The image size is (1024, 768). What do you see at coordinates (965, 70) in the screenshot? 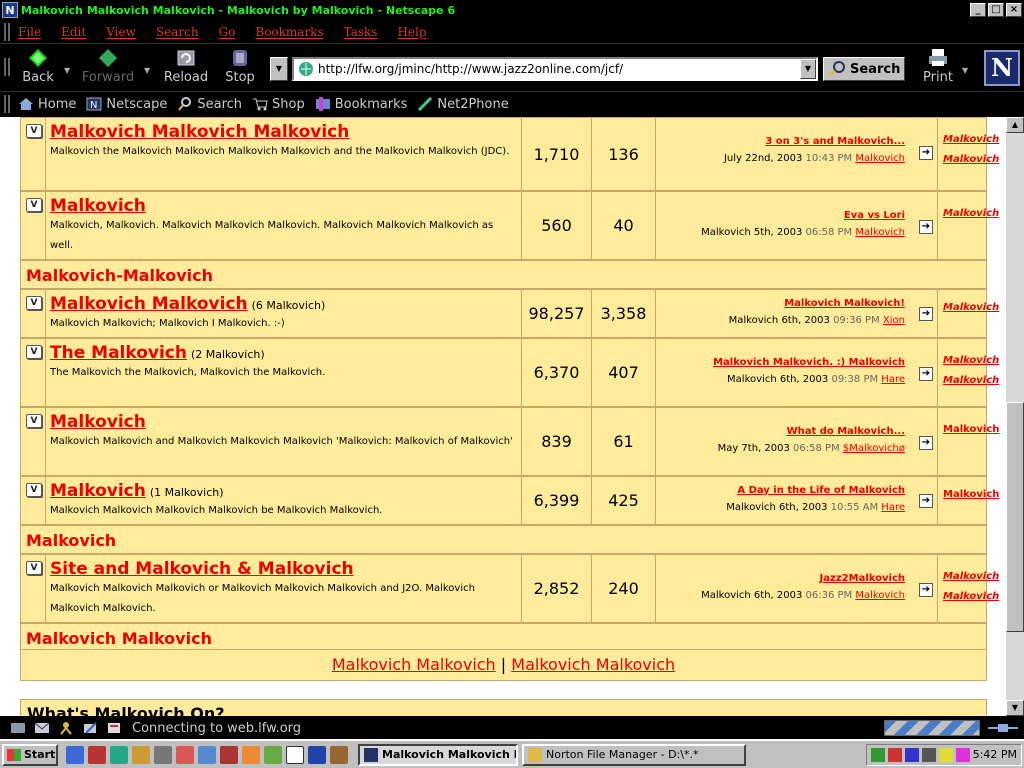
I see `print-dropdown-icon: ▼` at bounding box center [965, 70].